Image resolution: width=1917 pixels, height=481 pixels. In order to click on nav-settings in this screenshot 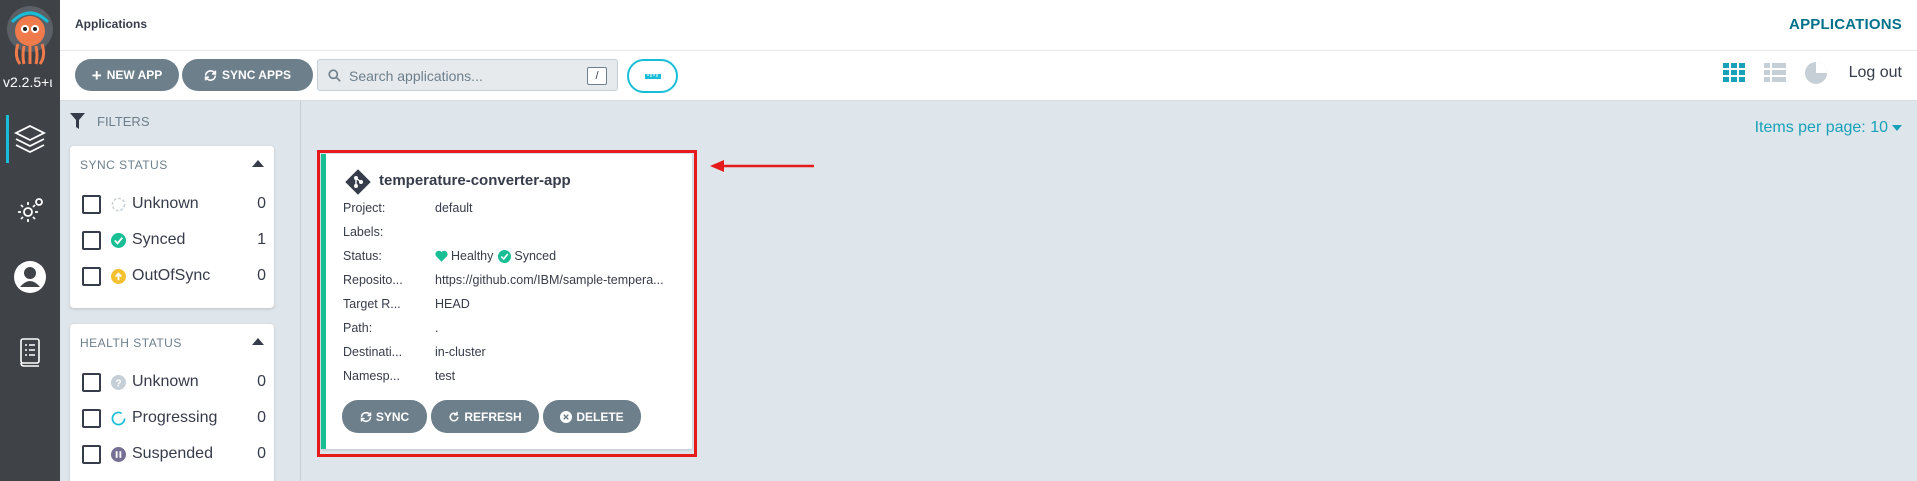, I will do `click(30, 210)`.